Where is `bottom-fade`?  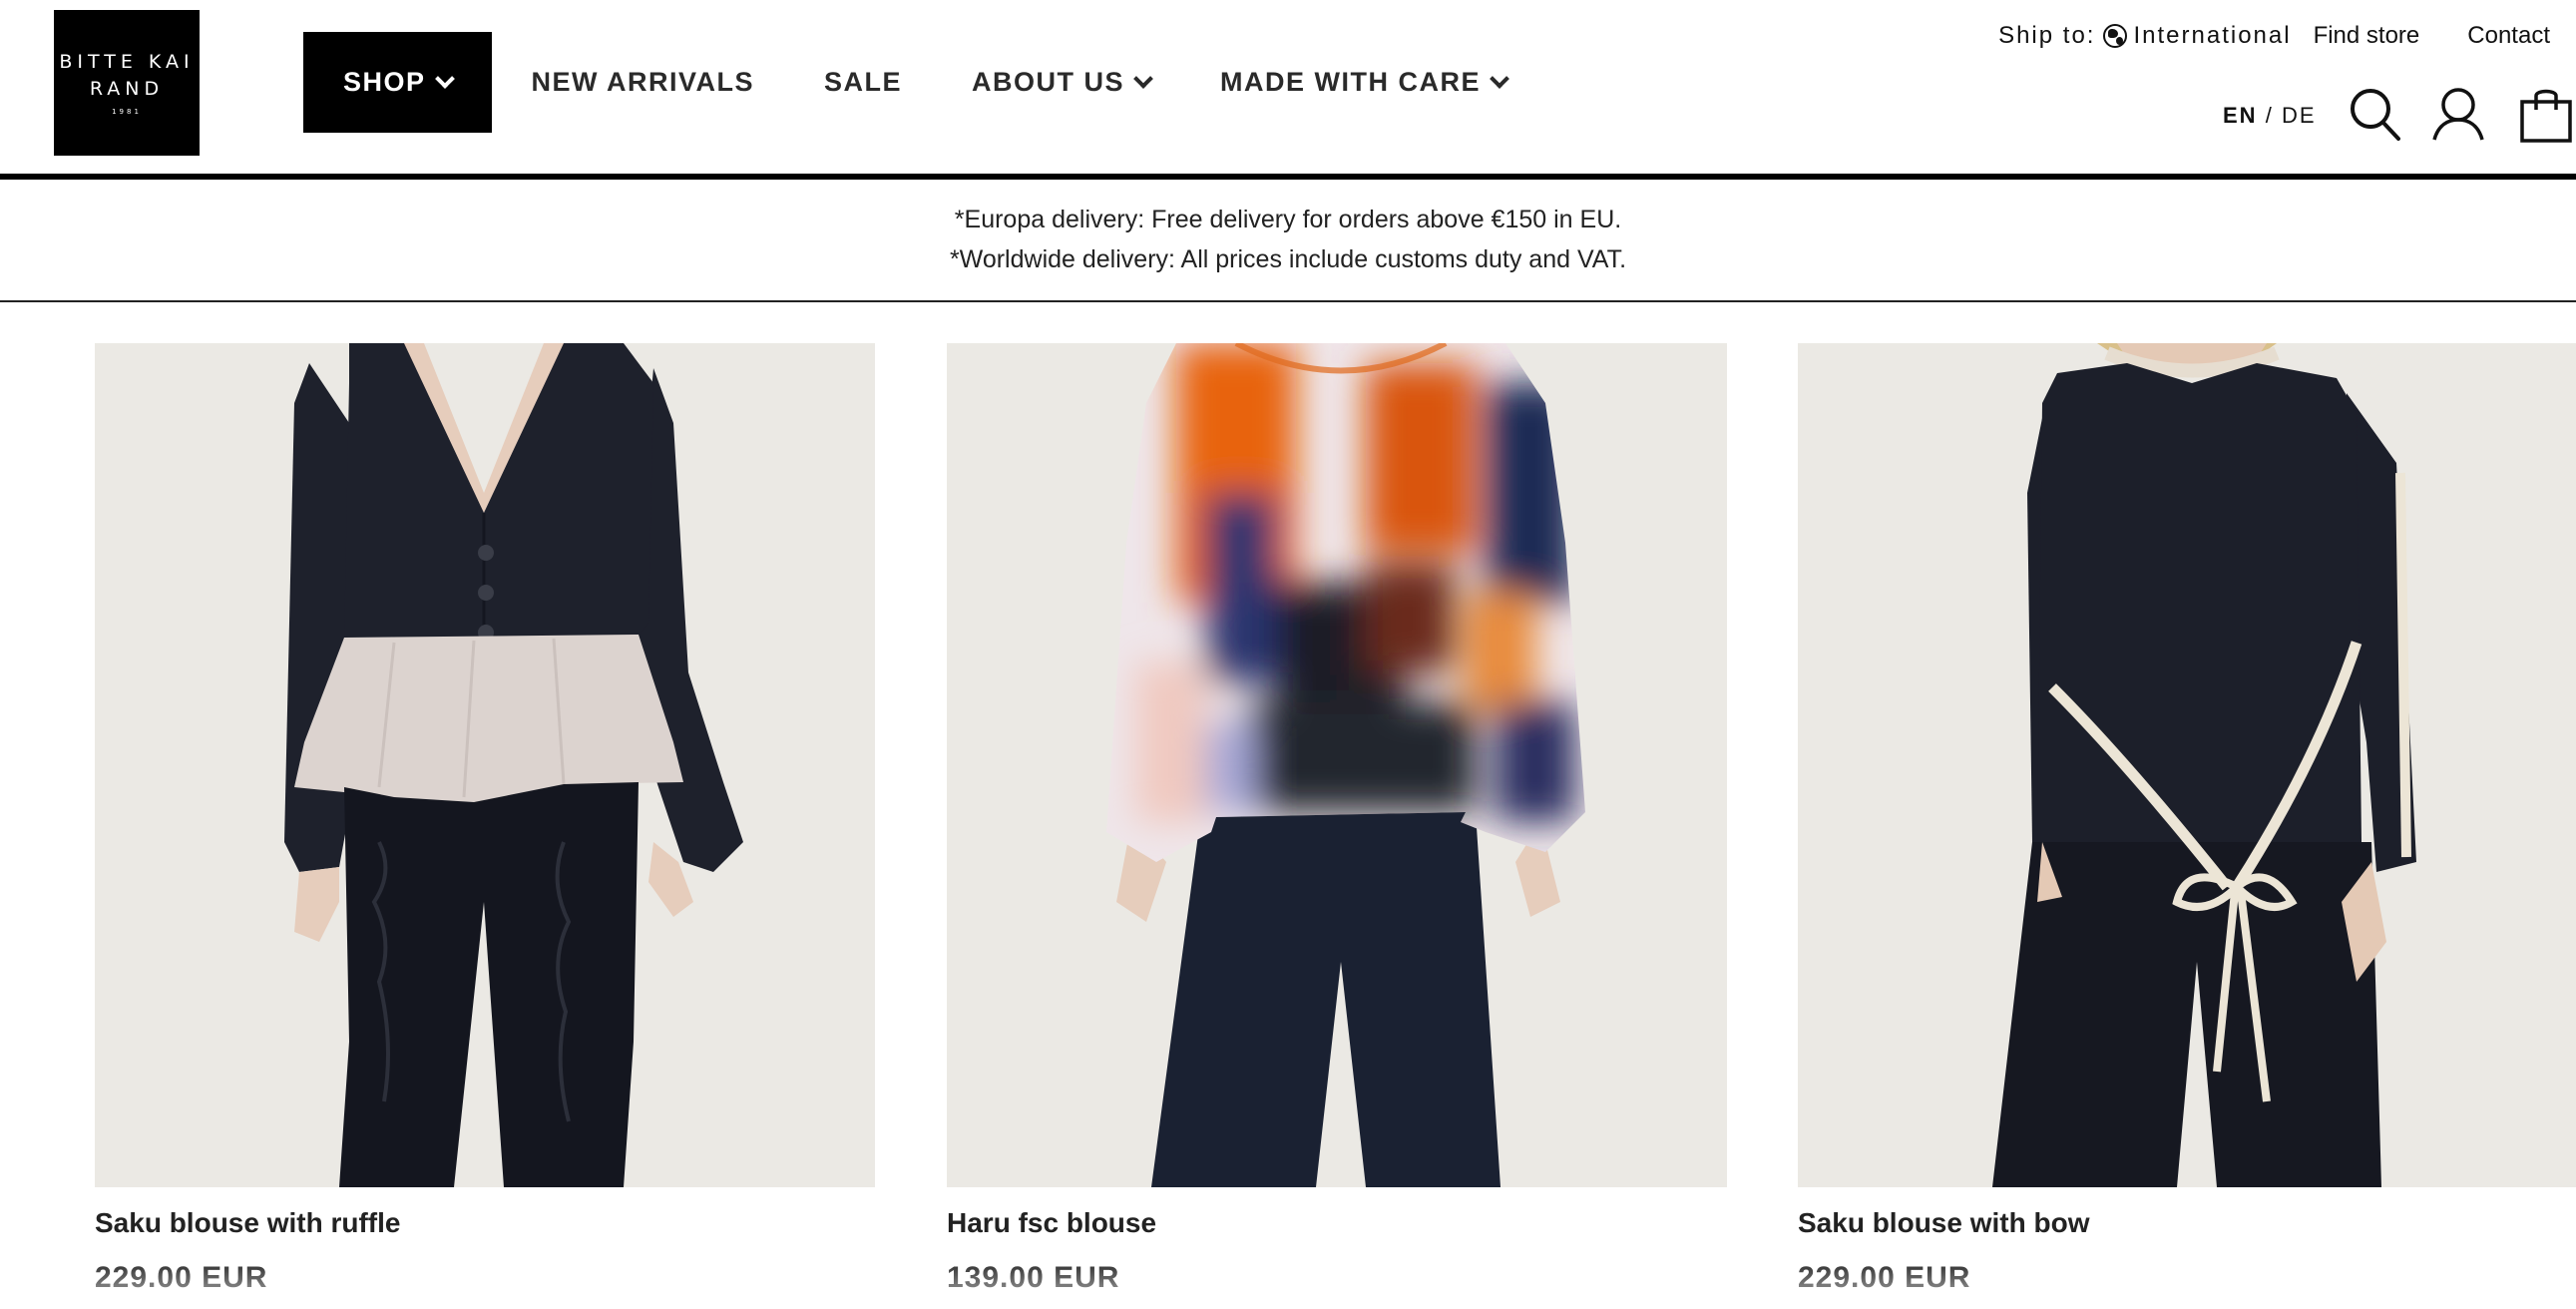
bottom-fade is located at coordinates (1288, 1284).